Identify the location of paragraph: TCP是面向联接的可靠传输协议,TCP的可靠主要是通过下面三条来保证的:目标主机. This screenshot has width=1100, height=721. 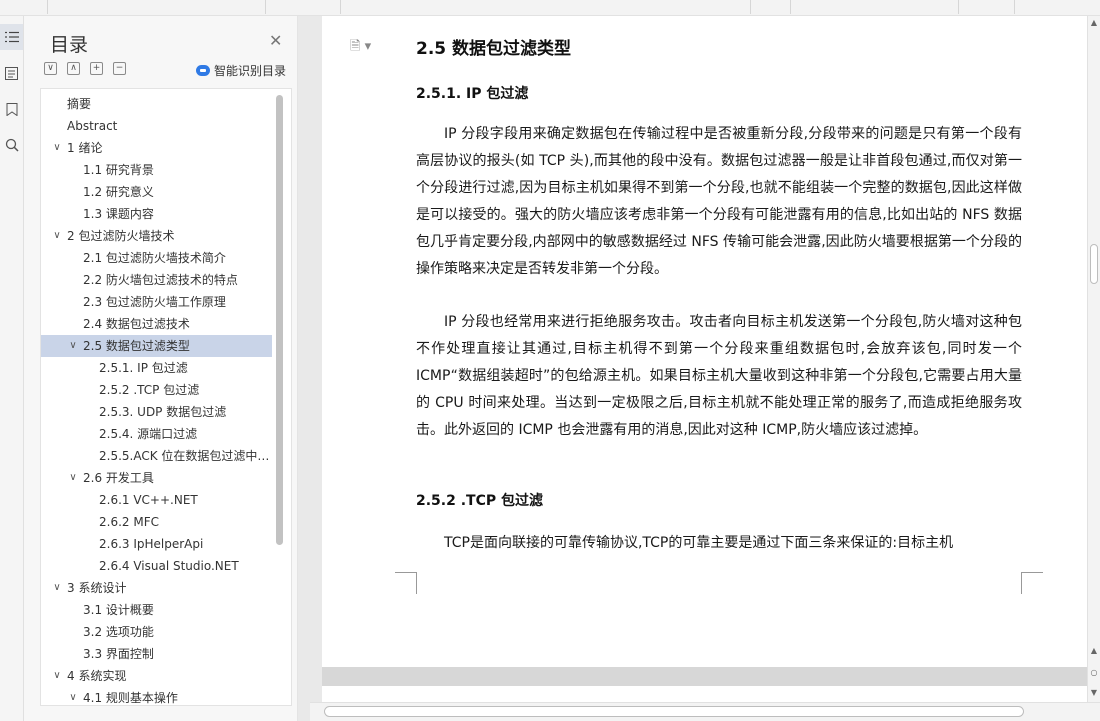
(699, 543).